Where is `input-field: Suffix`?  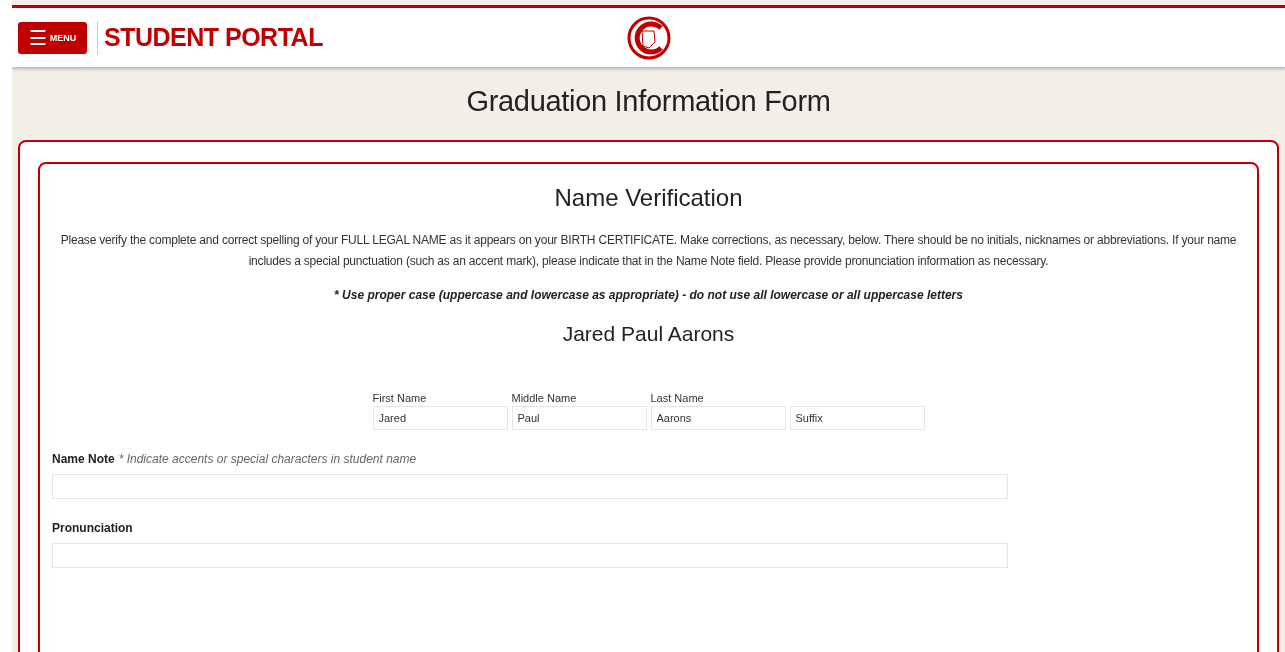 input-field: Suffix is located at coordinates (857, 418).